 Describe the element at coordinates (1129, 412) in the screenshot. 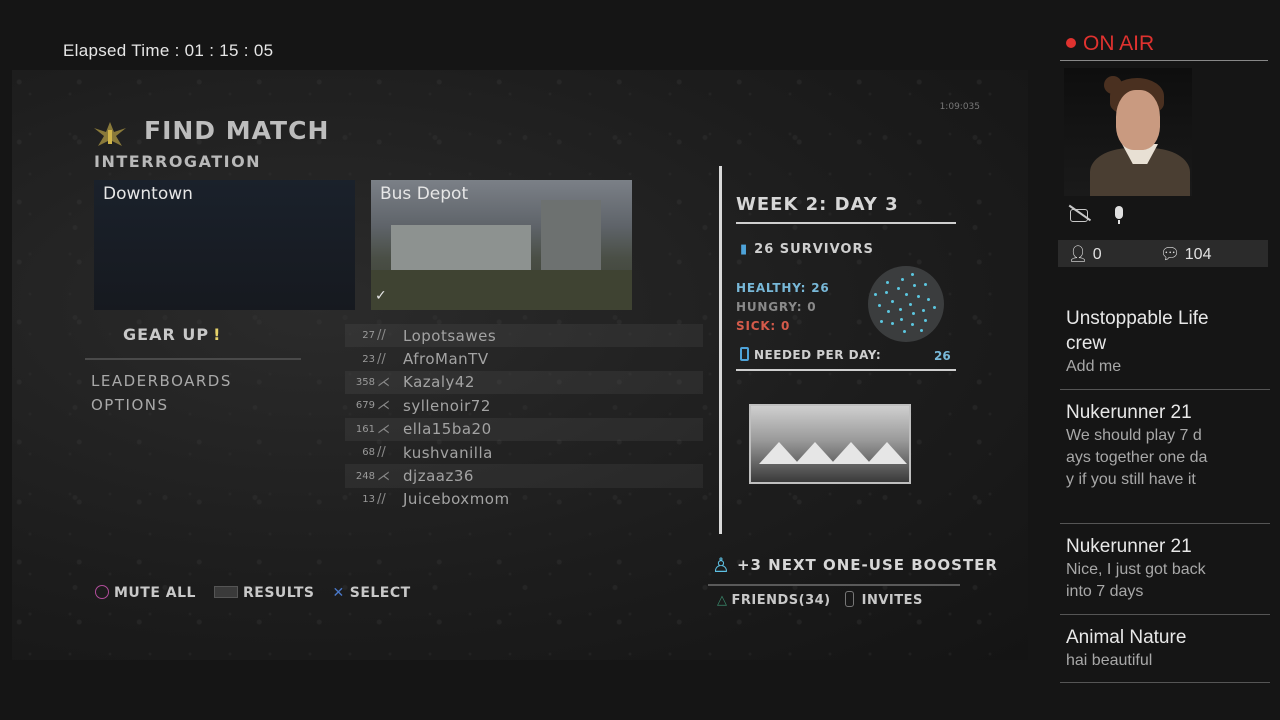

I see `chat-author: Nukerunner 21` at that location.